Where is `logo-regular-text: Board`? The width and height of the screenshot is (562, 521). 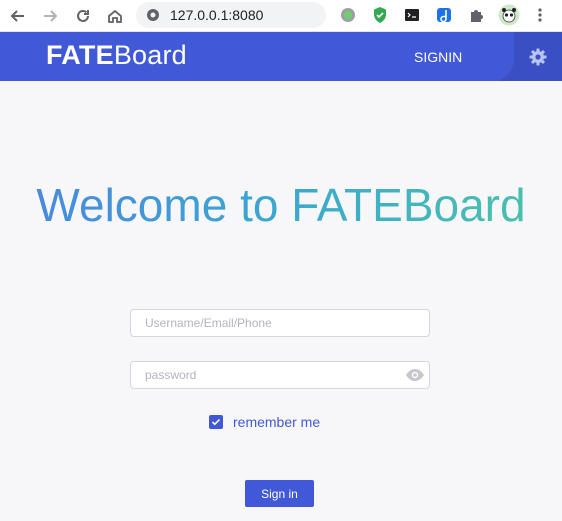
logo-regular-text: Board is located at coordinates (150, 55).